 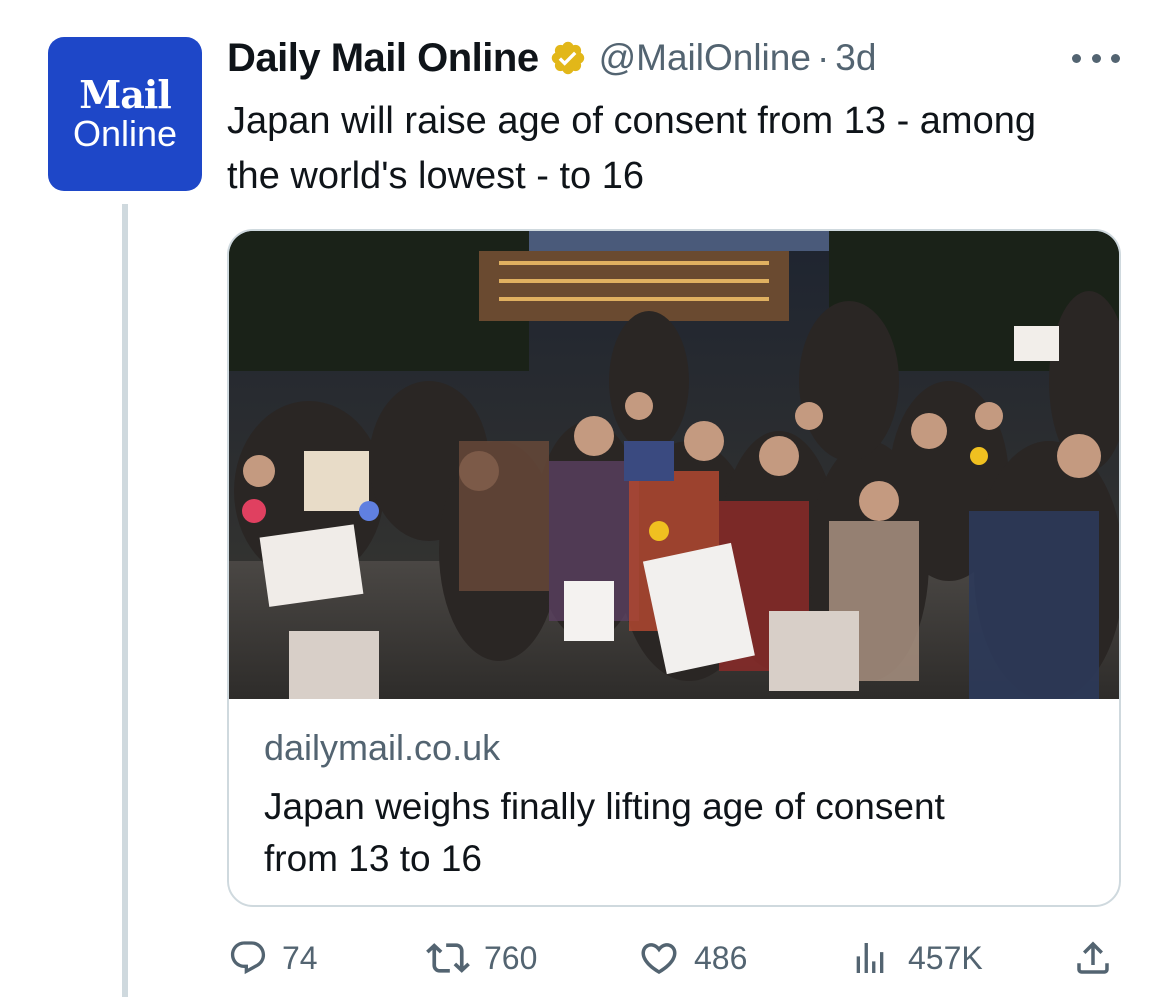 What do you see at coordinates (945, 957) in the screenshot?
I see `views-count: 457K` at bounding box center [945, 957].